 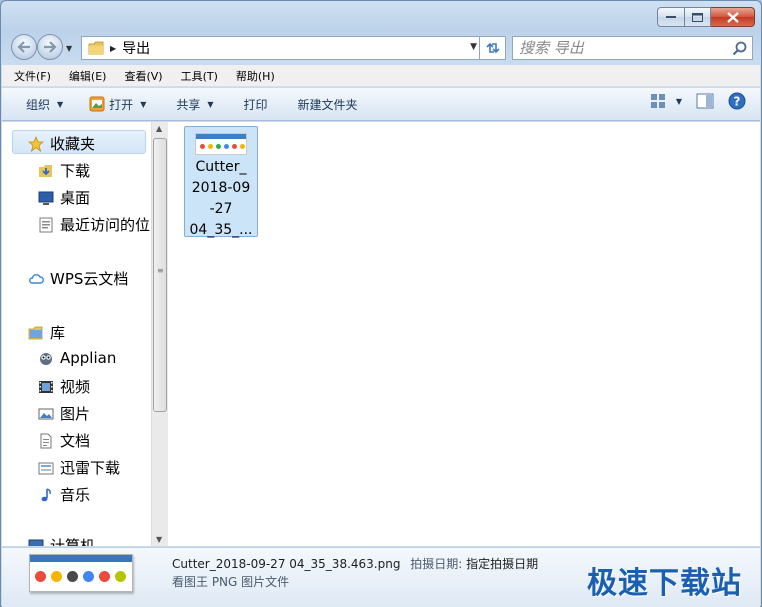 I want to click on nav-scrollbar: ▲ ≡ ▼, so click(x=159, y=334).